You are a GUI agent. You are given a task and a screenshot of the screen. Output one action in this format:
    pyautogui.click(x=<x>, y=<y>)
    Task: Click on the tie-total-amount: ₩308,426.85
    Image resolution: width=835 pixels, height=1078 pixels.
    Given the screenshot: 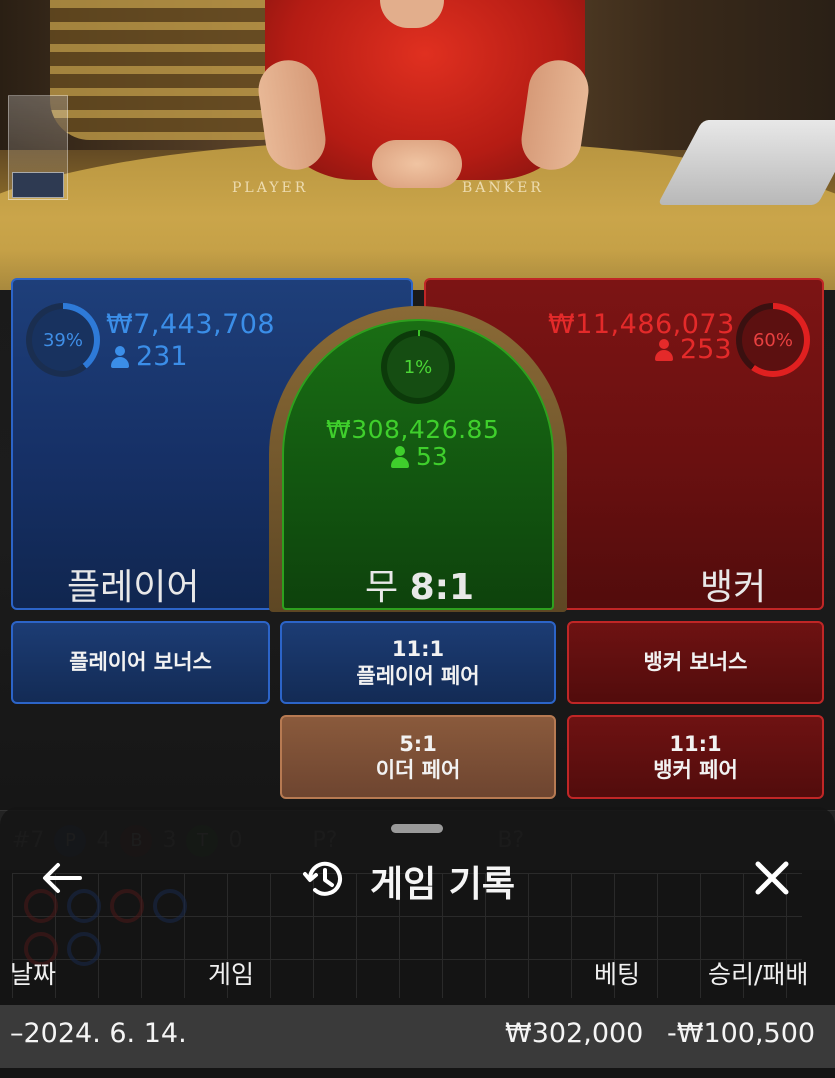 What is the action you would take?
    pyautogui.click(x=413, y=429)
    